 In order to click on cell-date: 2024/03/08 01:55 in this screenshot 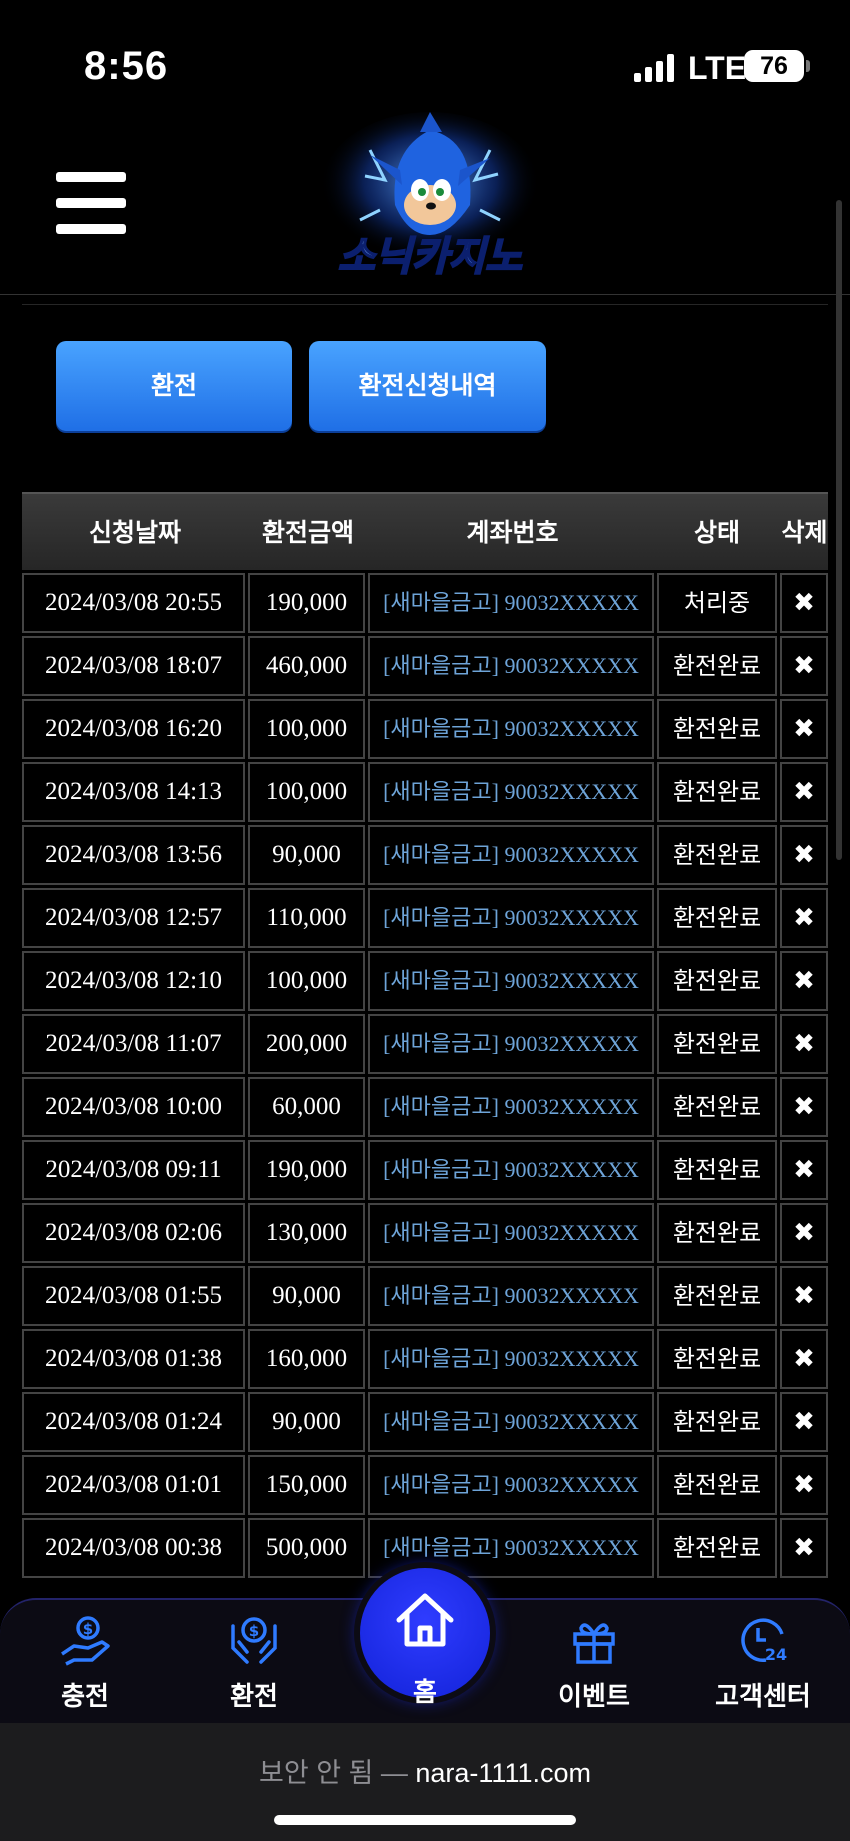, I will do `click(133, 1296)`.